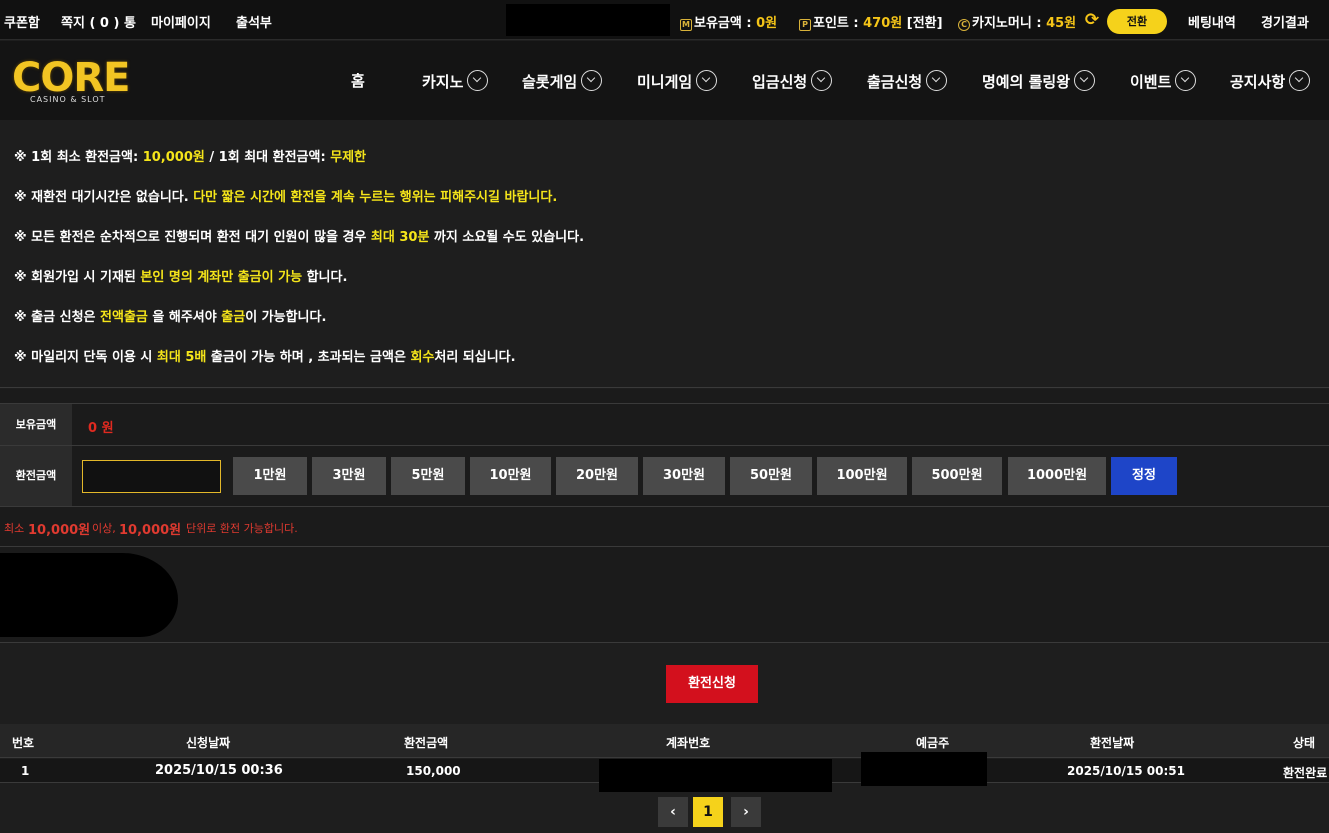  What do you see at coordinates (150, 530) in the screenshot?
I see `hint-unit-amount: 10,000원` at bounding box center [150, 530].